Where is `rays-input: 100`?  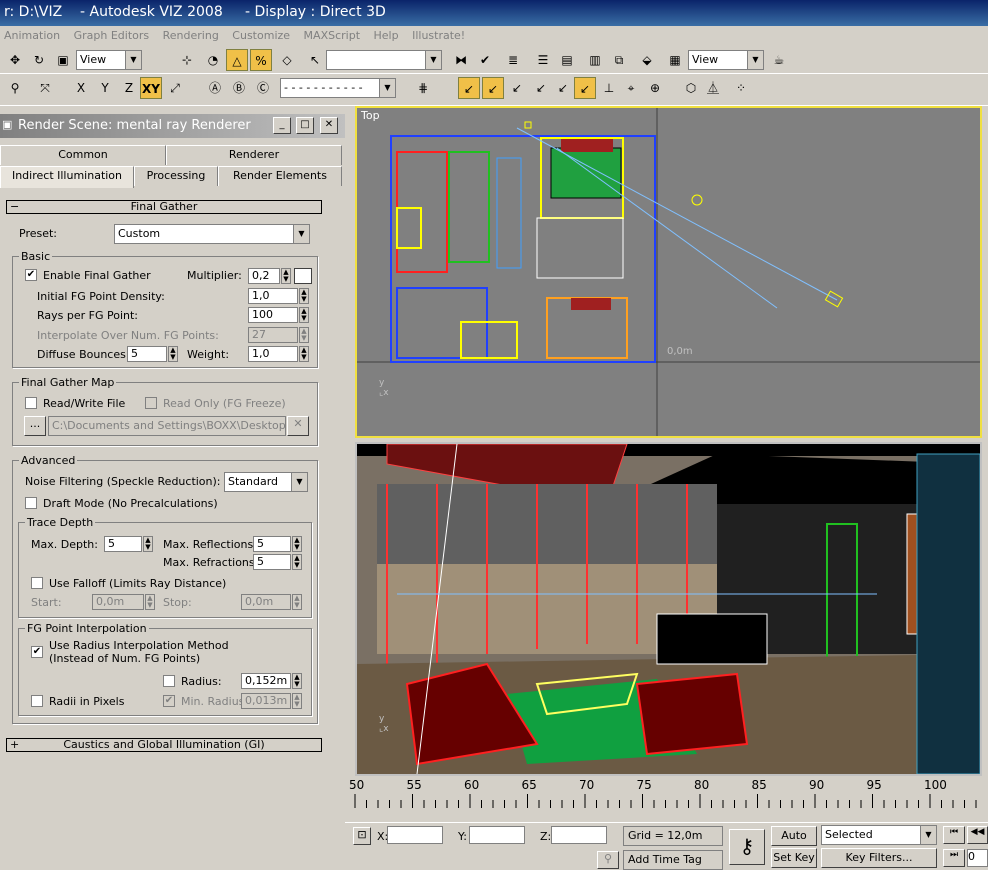
rays-input: 100 is located at coordinates (273, 315).